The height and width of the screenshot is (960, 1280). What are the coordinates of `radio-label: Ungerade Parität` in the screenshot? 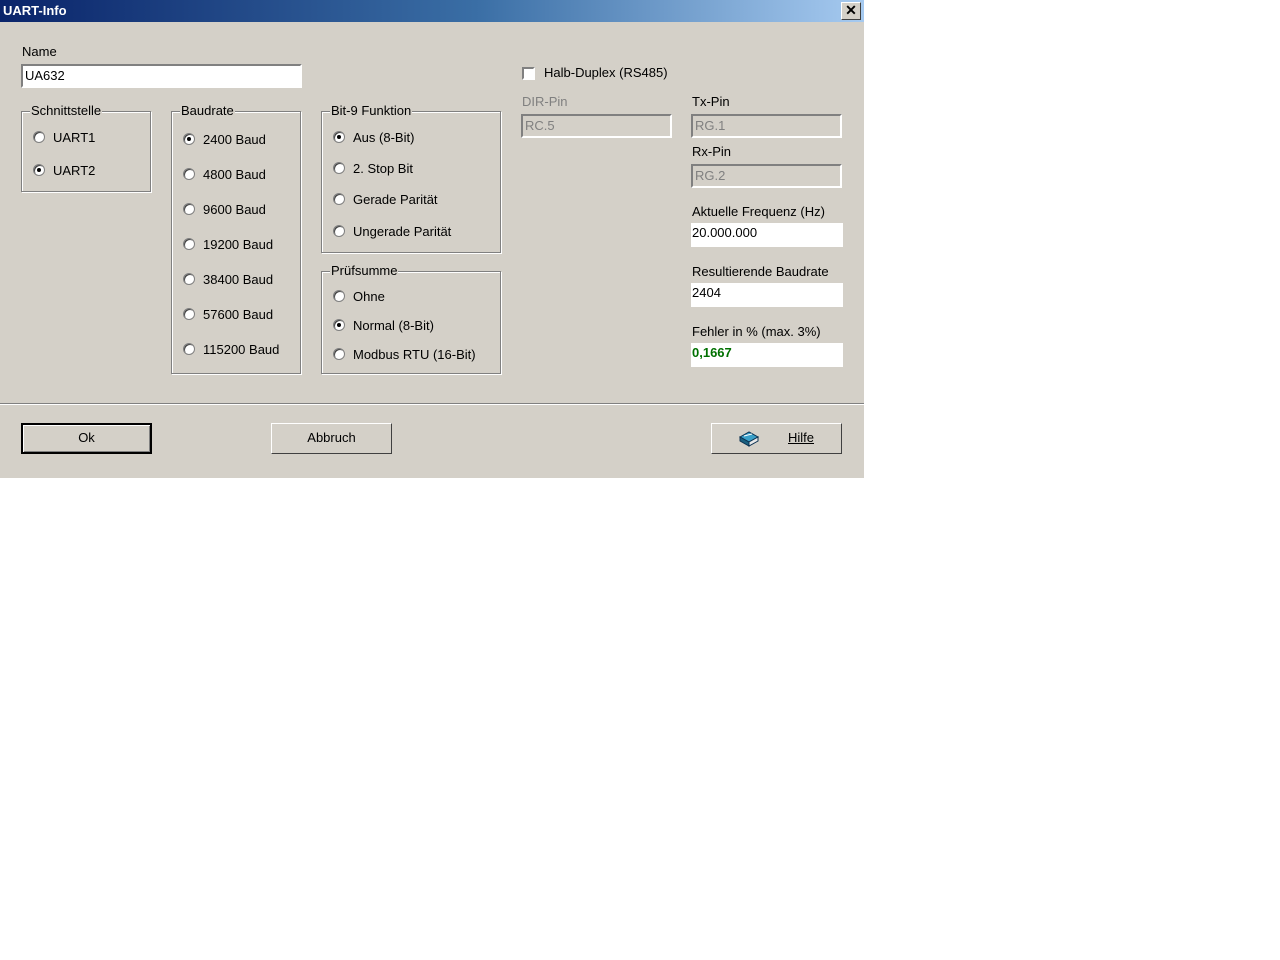 It's located at (402, 231).